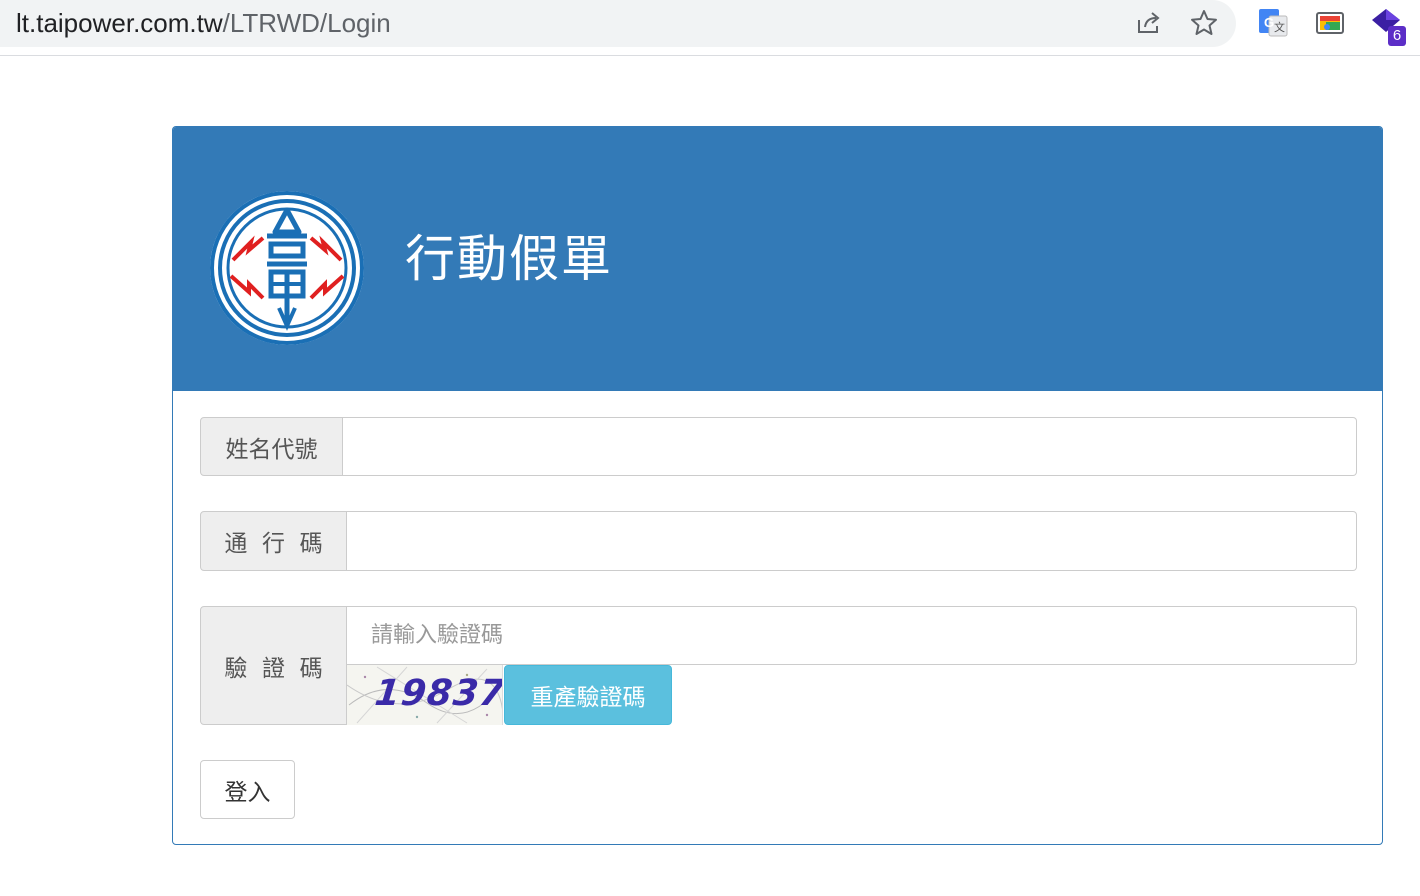 This screenshot has height=896, width=1420. I want to click on bookmark-star-icon, so click(1204, 23).